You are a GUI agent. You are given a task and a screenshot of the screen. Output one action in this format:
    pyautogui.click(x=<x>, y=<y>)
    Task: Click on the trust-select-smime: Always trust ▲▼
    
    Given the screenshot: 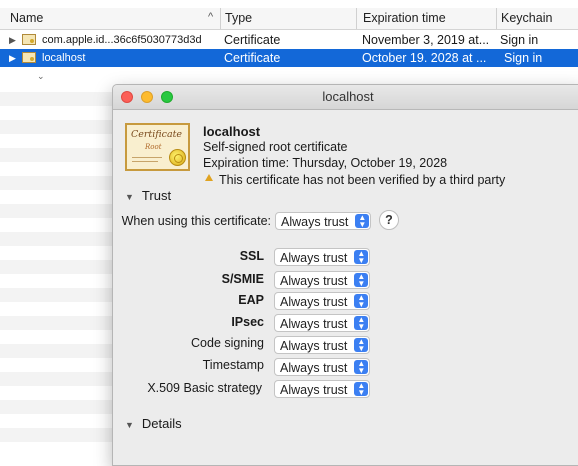 What is the action you would take?
    pyautogui.click(x=322, y=280)
    